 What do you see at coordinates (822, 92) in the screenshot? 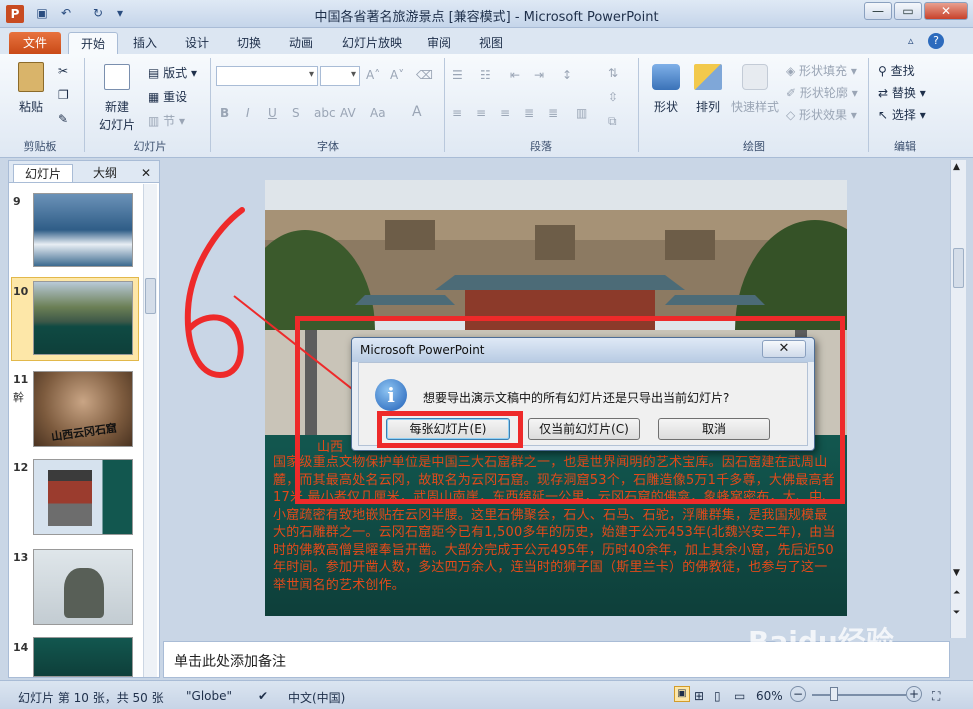
I see `shape-outline-button: ✐ 形状轮廓 ▾` at bounding box center [822, 92].